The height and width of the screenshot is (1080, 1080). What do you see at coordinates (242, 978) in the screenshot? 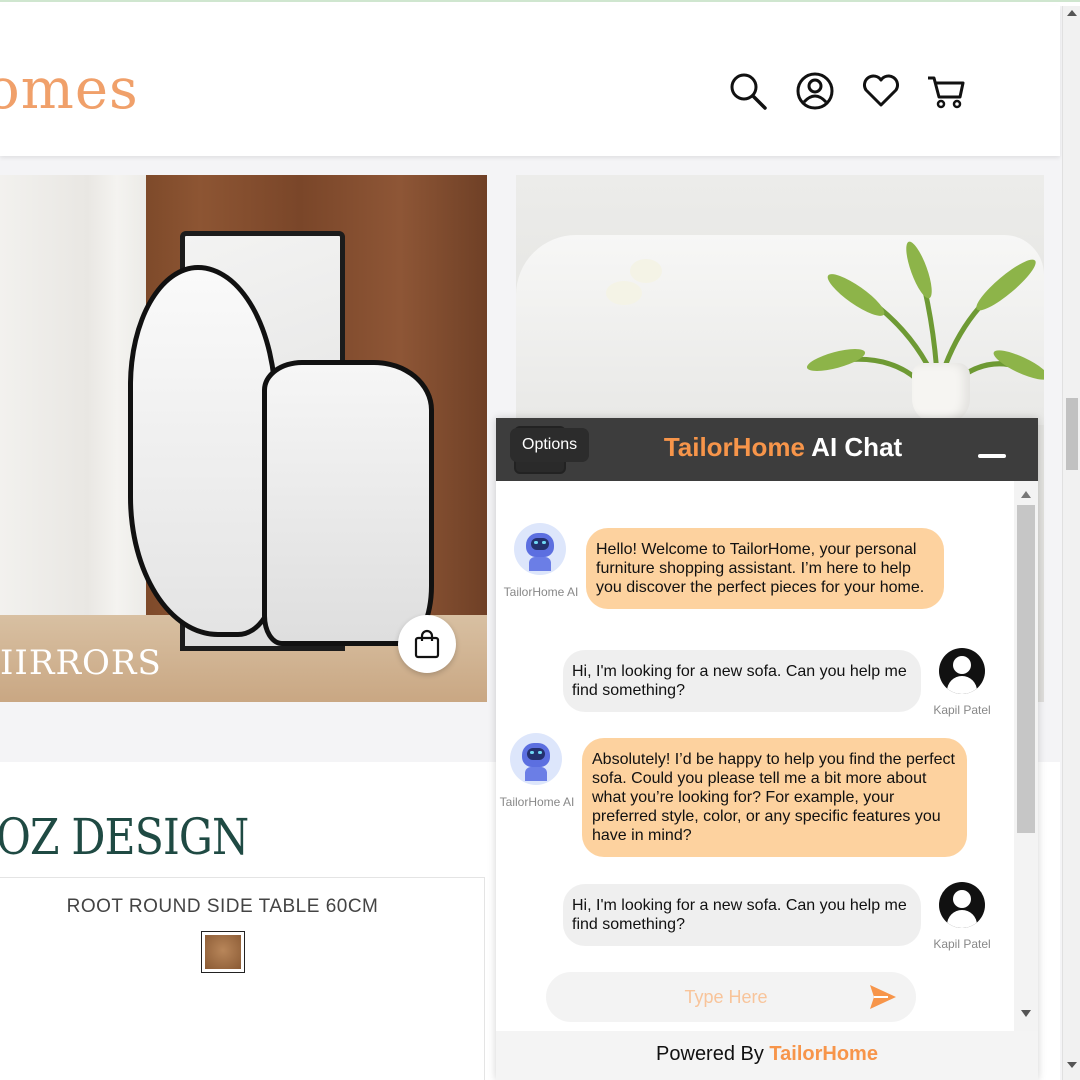
I see `product-card: ROOT ROUND SIDE TABLE 60CM` at bounding box center [242, 978].